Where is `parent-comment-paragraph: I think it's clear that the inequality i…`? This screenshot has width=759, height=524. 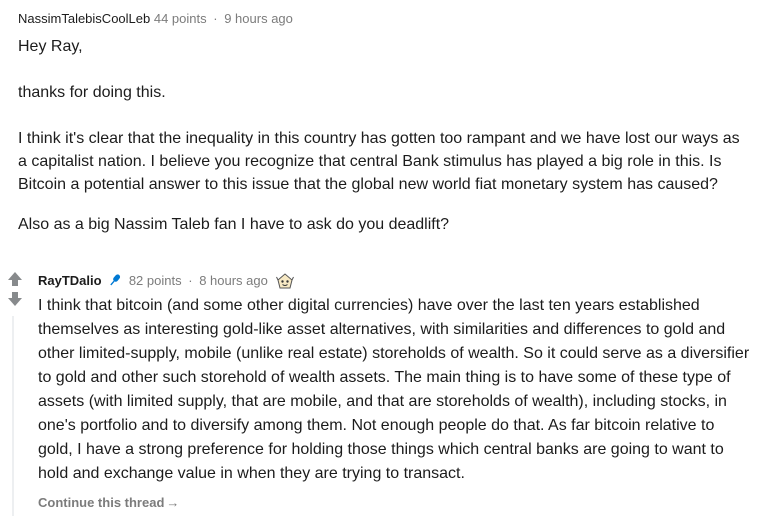 parent-comment-paragraph: I think it's clear that the inequality i… is located at coordinates (379, 161).